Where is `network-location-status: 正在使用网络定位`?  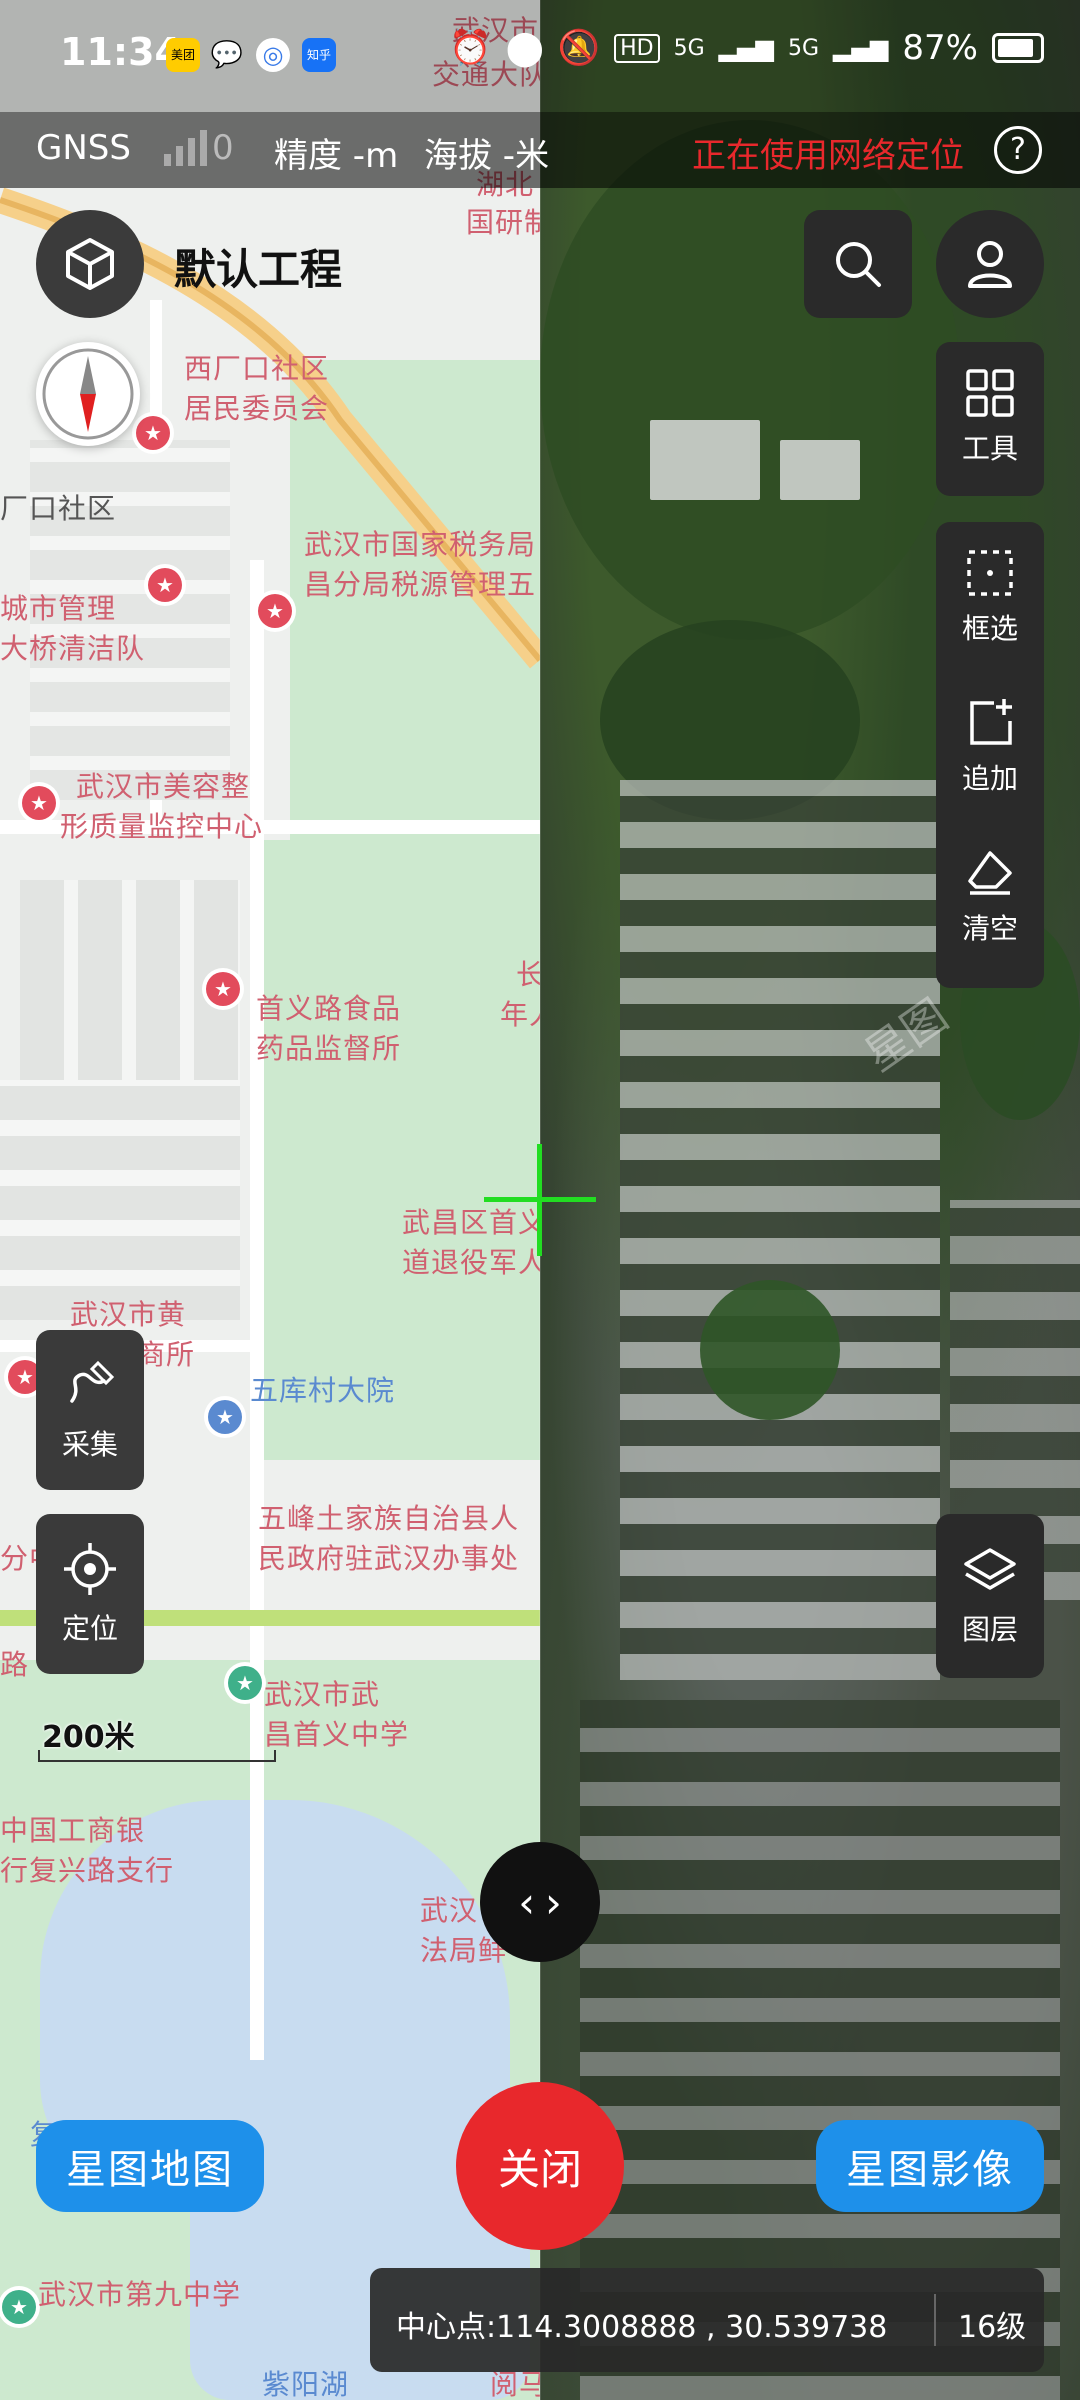
network-location-status: 正在使用网络定位 is located at coordinates (828, 156).